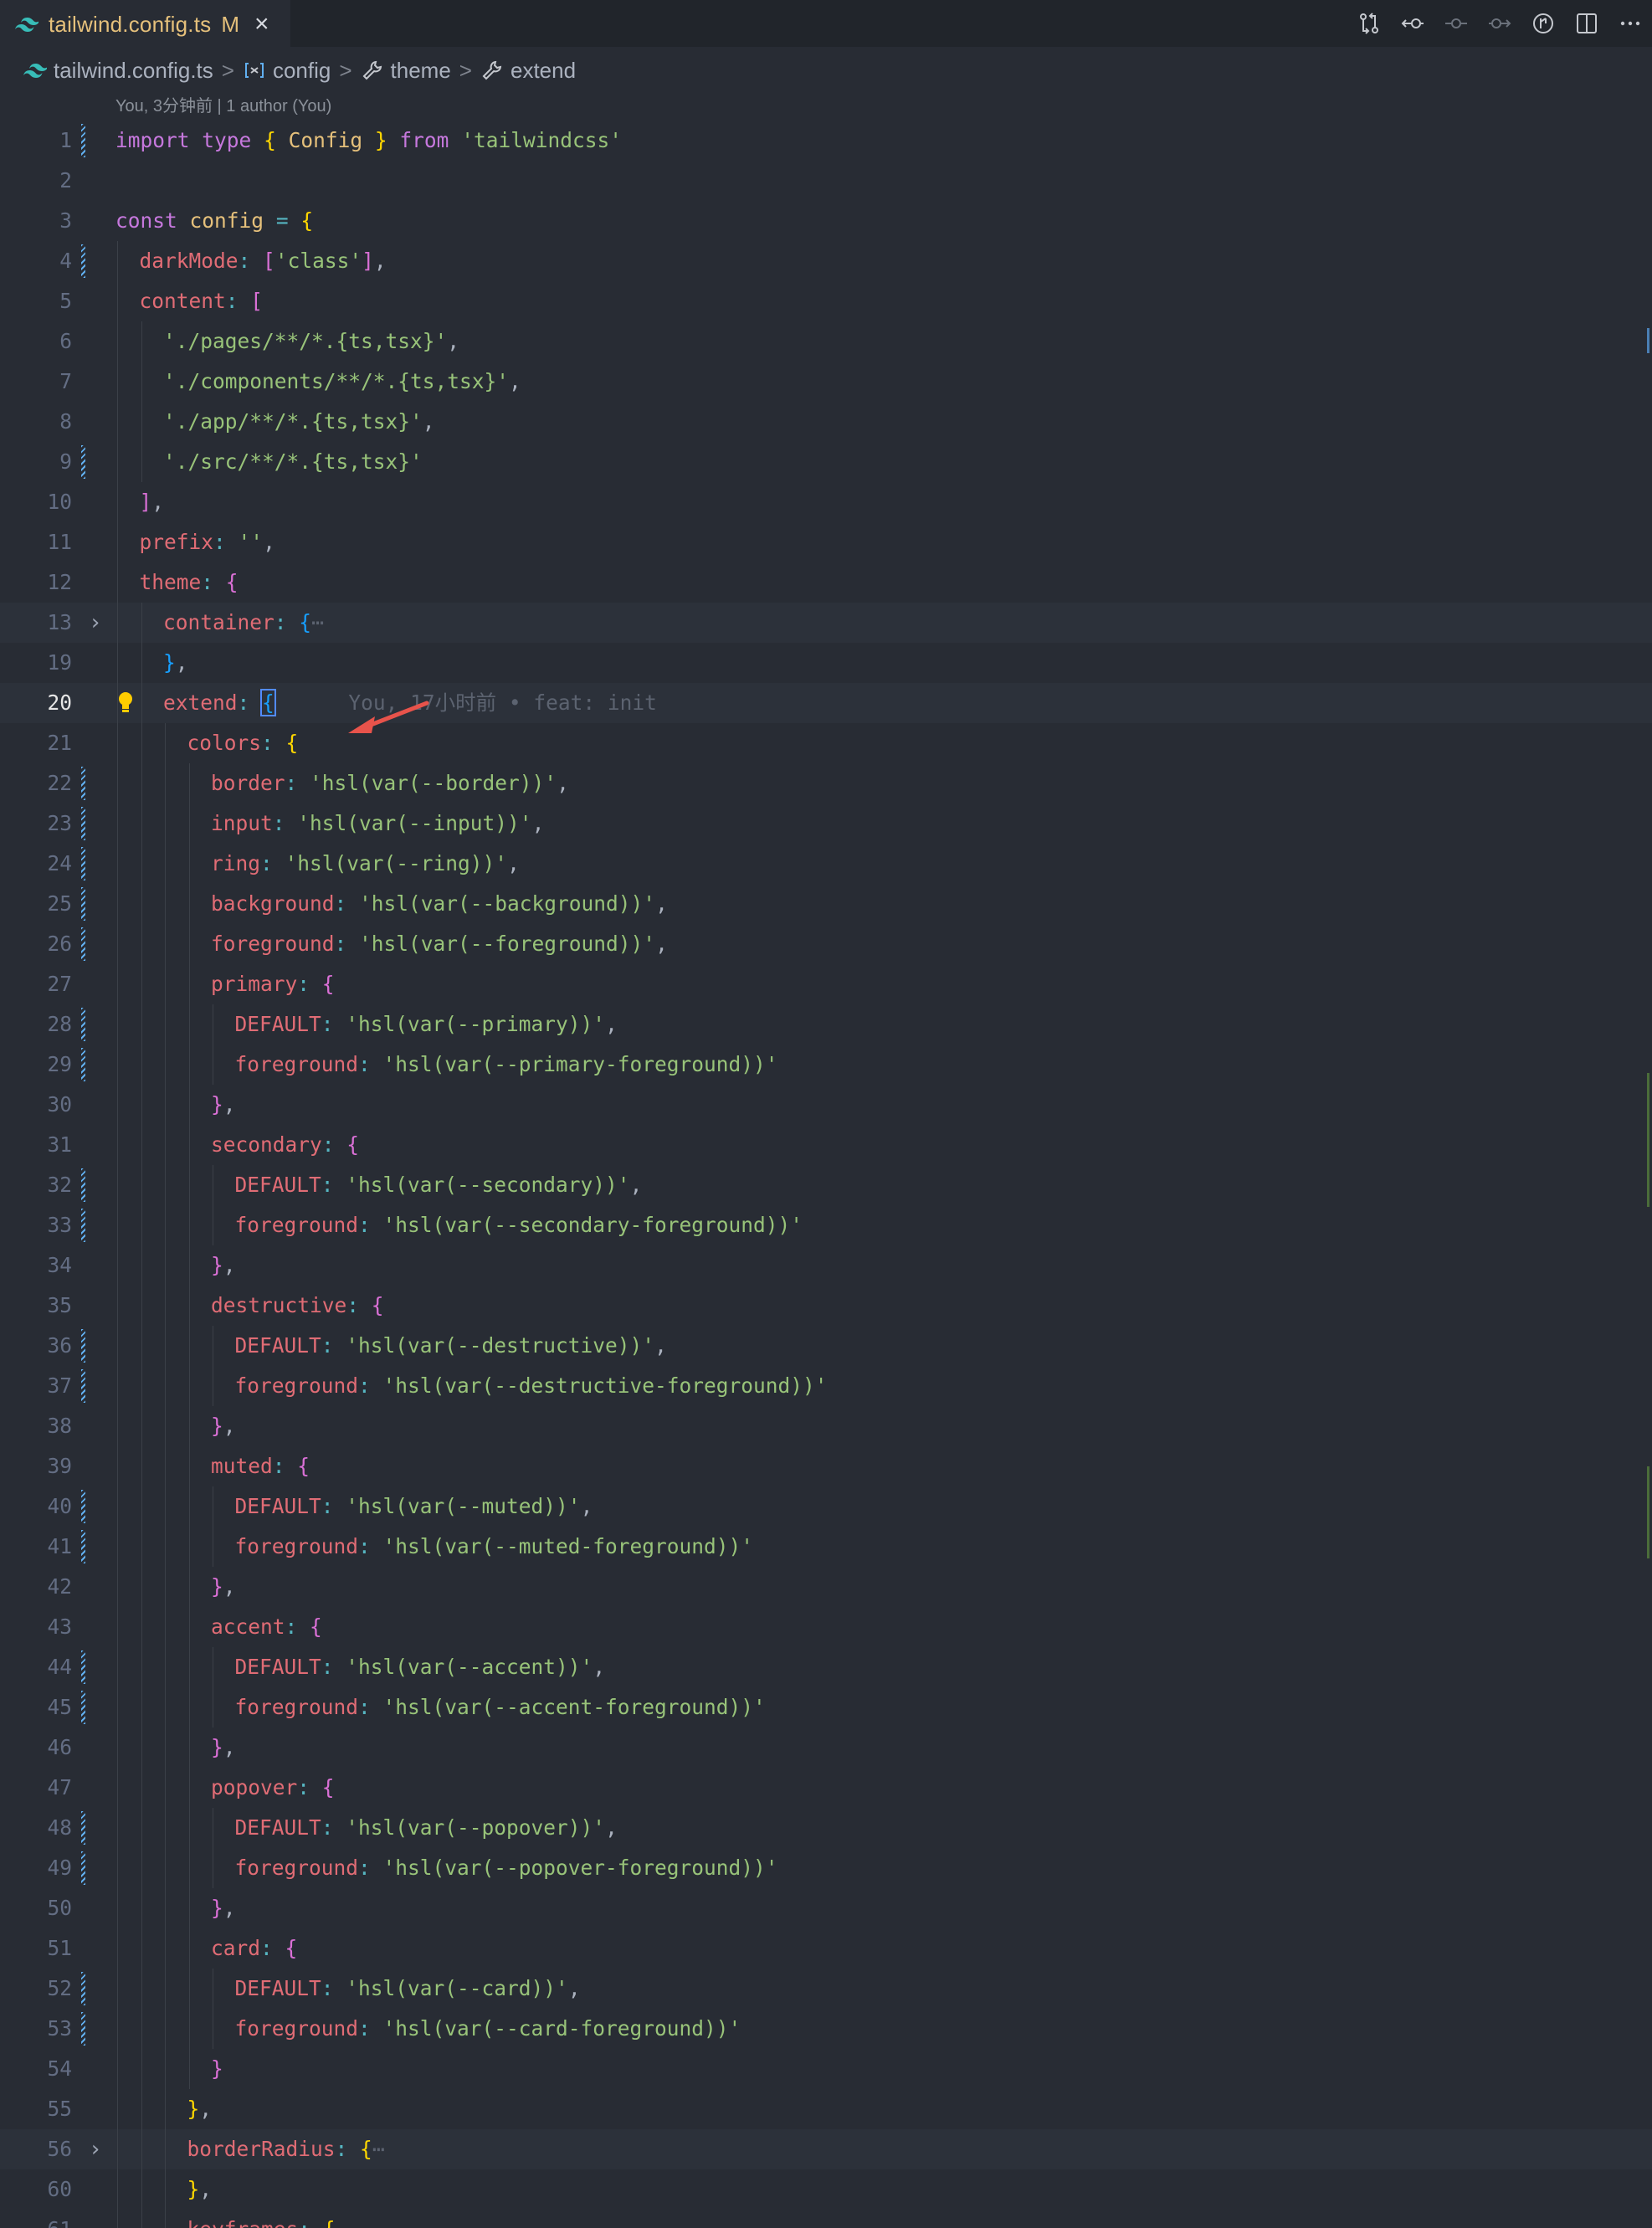  I want to click on code-line: 2, so click(826, 181).